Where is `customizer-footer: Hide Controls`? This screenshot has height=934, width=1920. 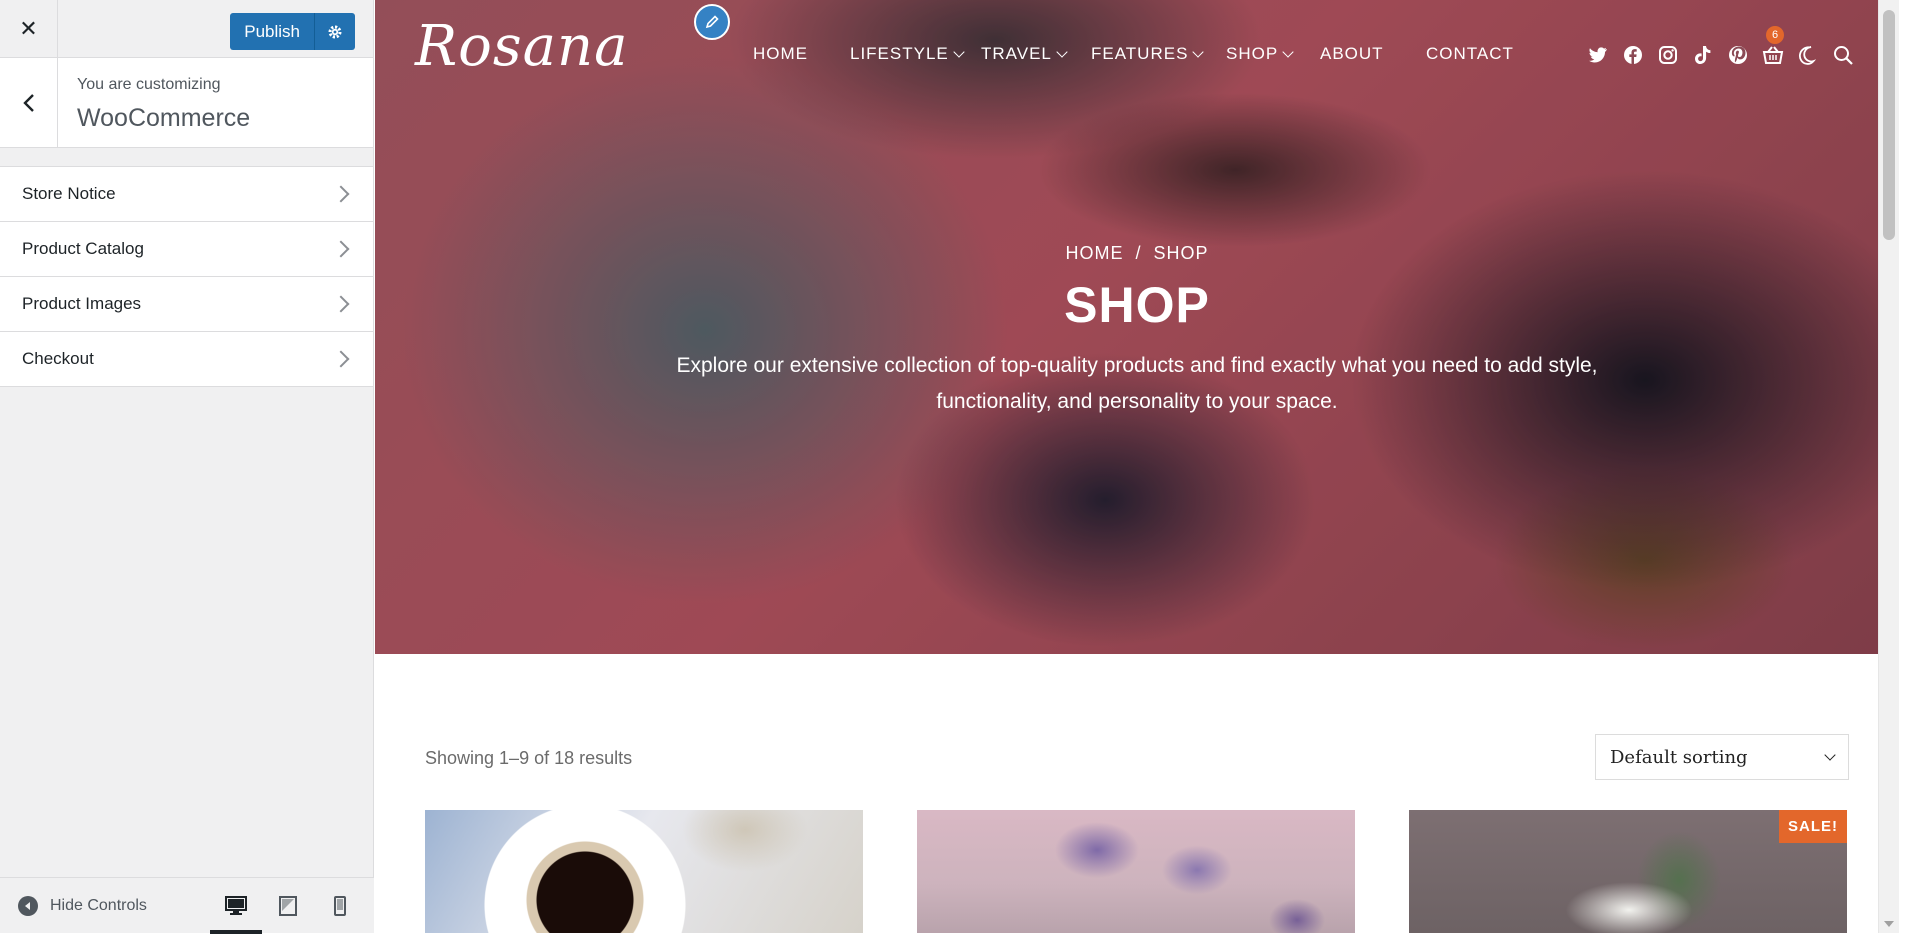 customizer-footer: Hide Controls is located at coordinates (187, 905).